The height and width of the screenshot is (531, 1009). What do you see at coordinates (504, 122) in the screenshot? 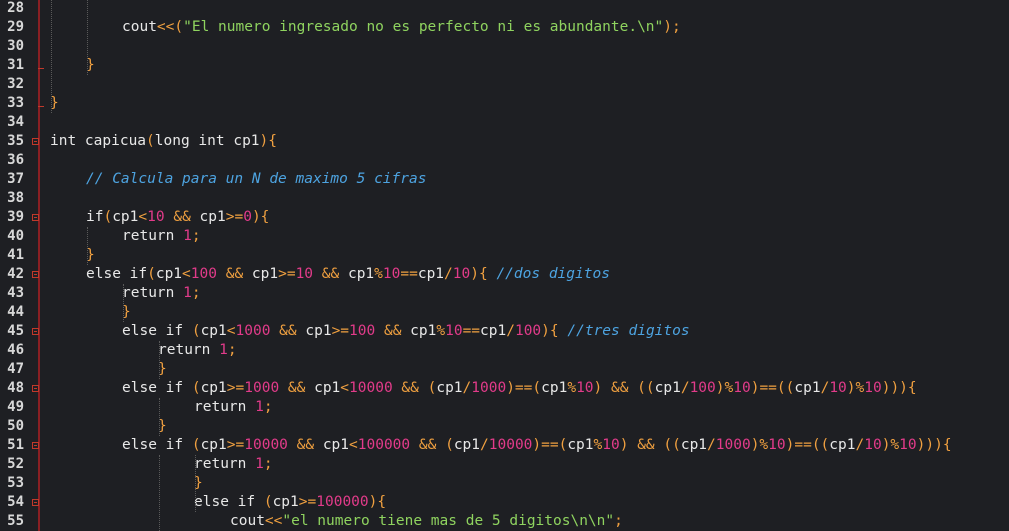
I see `code-line: 34` at bounding box center [504, 122].